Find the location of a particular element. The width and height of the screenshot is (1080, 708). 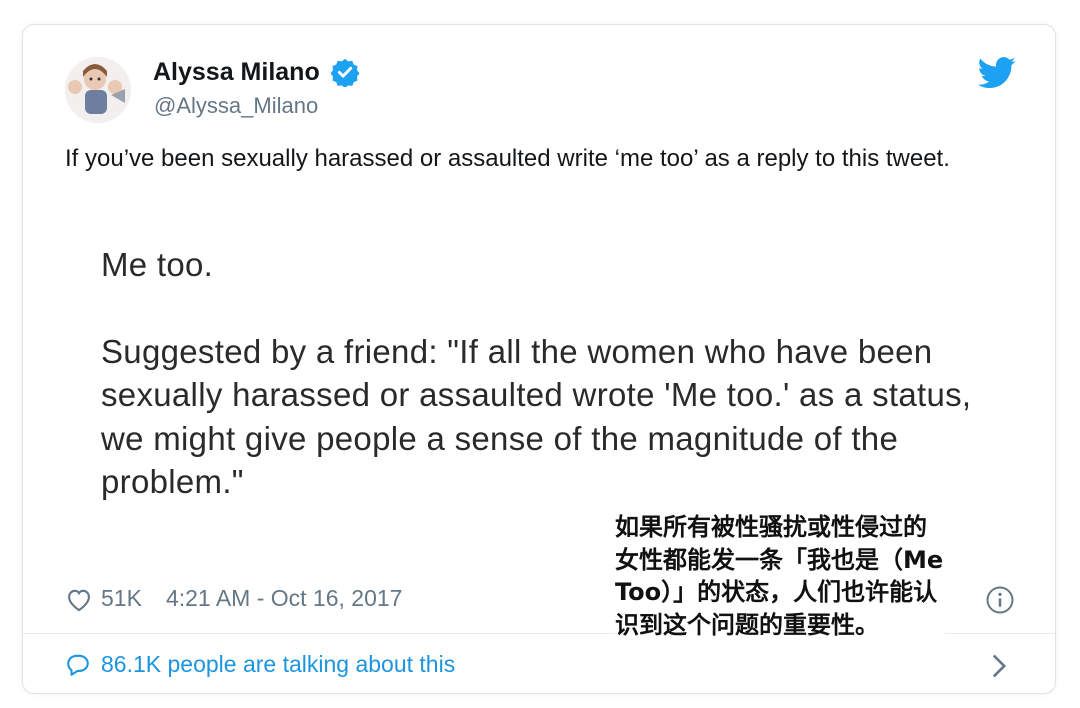

avatar-illustration-icon is located at coordinates (98, 90).